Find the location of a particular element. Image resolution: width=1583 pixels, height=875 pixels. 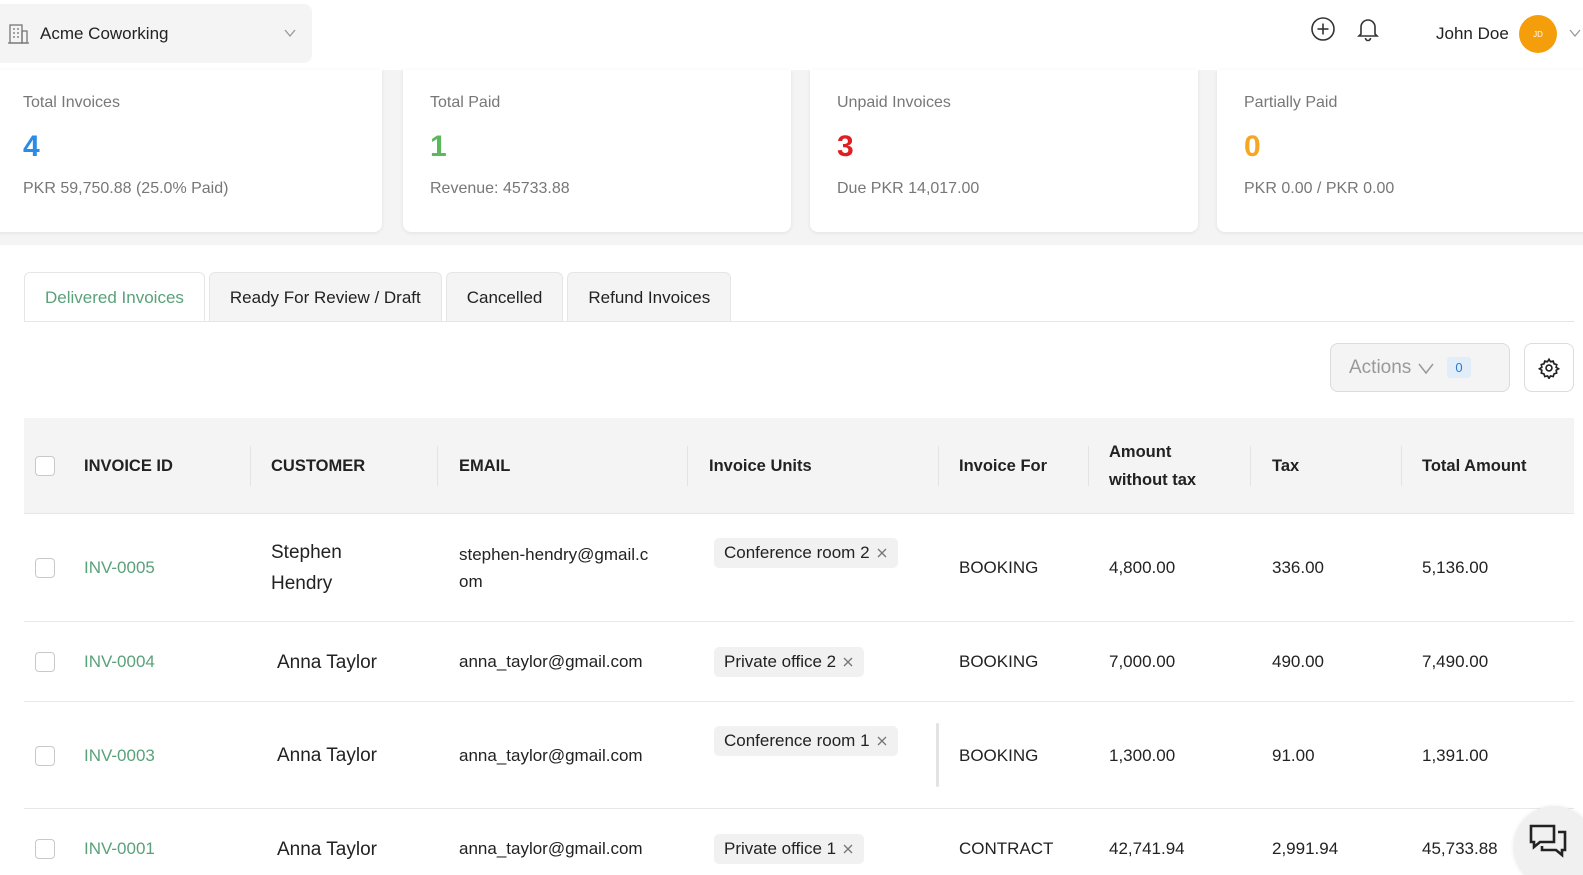

gear-icon is located at coordinates (1549, 368).